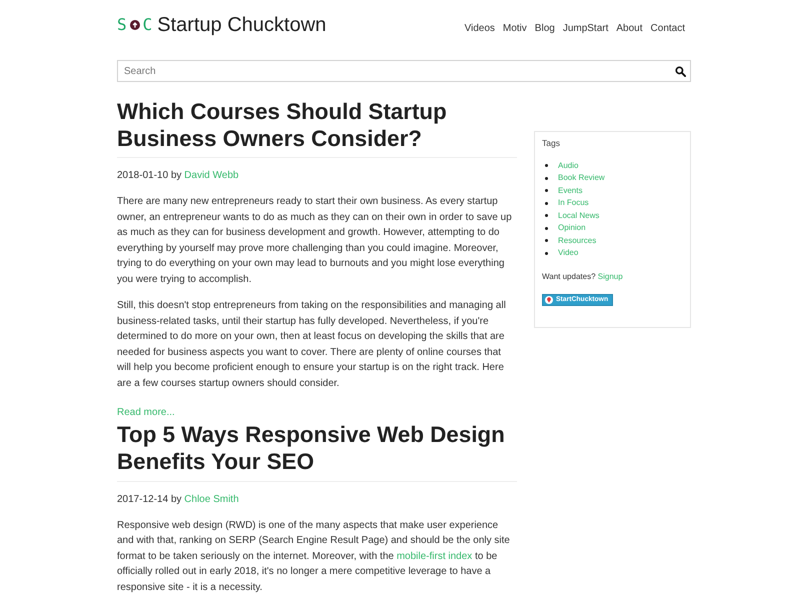  I want to click on article-paragraph: There are many new entrepreneurs ready to start their own business. As every startup owner, an entrepreneur wants to do as much as they can on their own in order to save up as much as they can for business development and growth. However, attempting to do everything by yourself may prove more challenging than you could imagine. Moreover, trying to do everything on your own may lead to burnouts and you might lose everything you were trying to accomplish., so click(315, 240).